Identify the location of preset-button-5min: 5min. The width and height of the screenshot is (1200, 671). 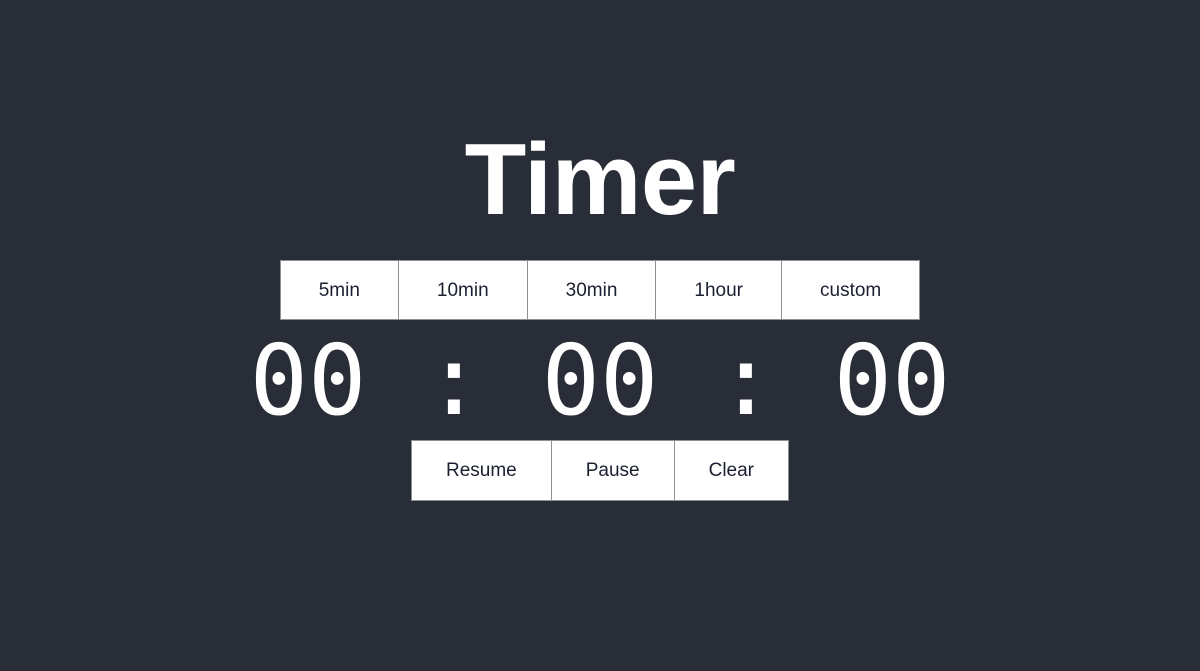
(339, 290).